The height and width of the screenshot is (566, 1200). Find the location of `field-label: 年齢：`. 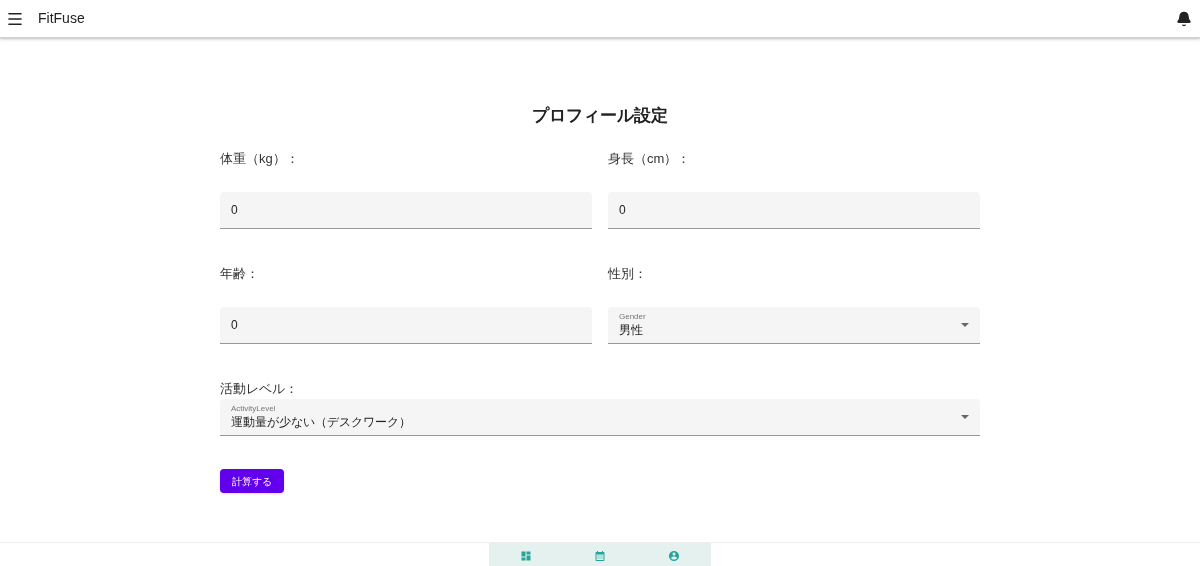

field-label: 年齢： is located at coordinates (240, 274).